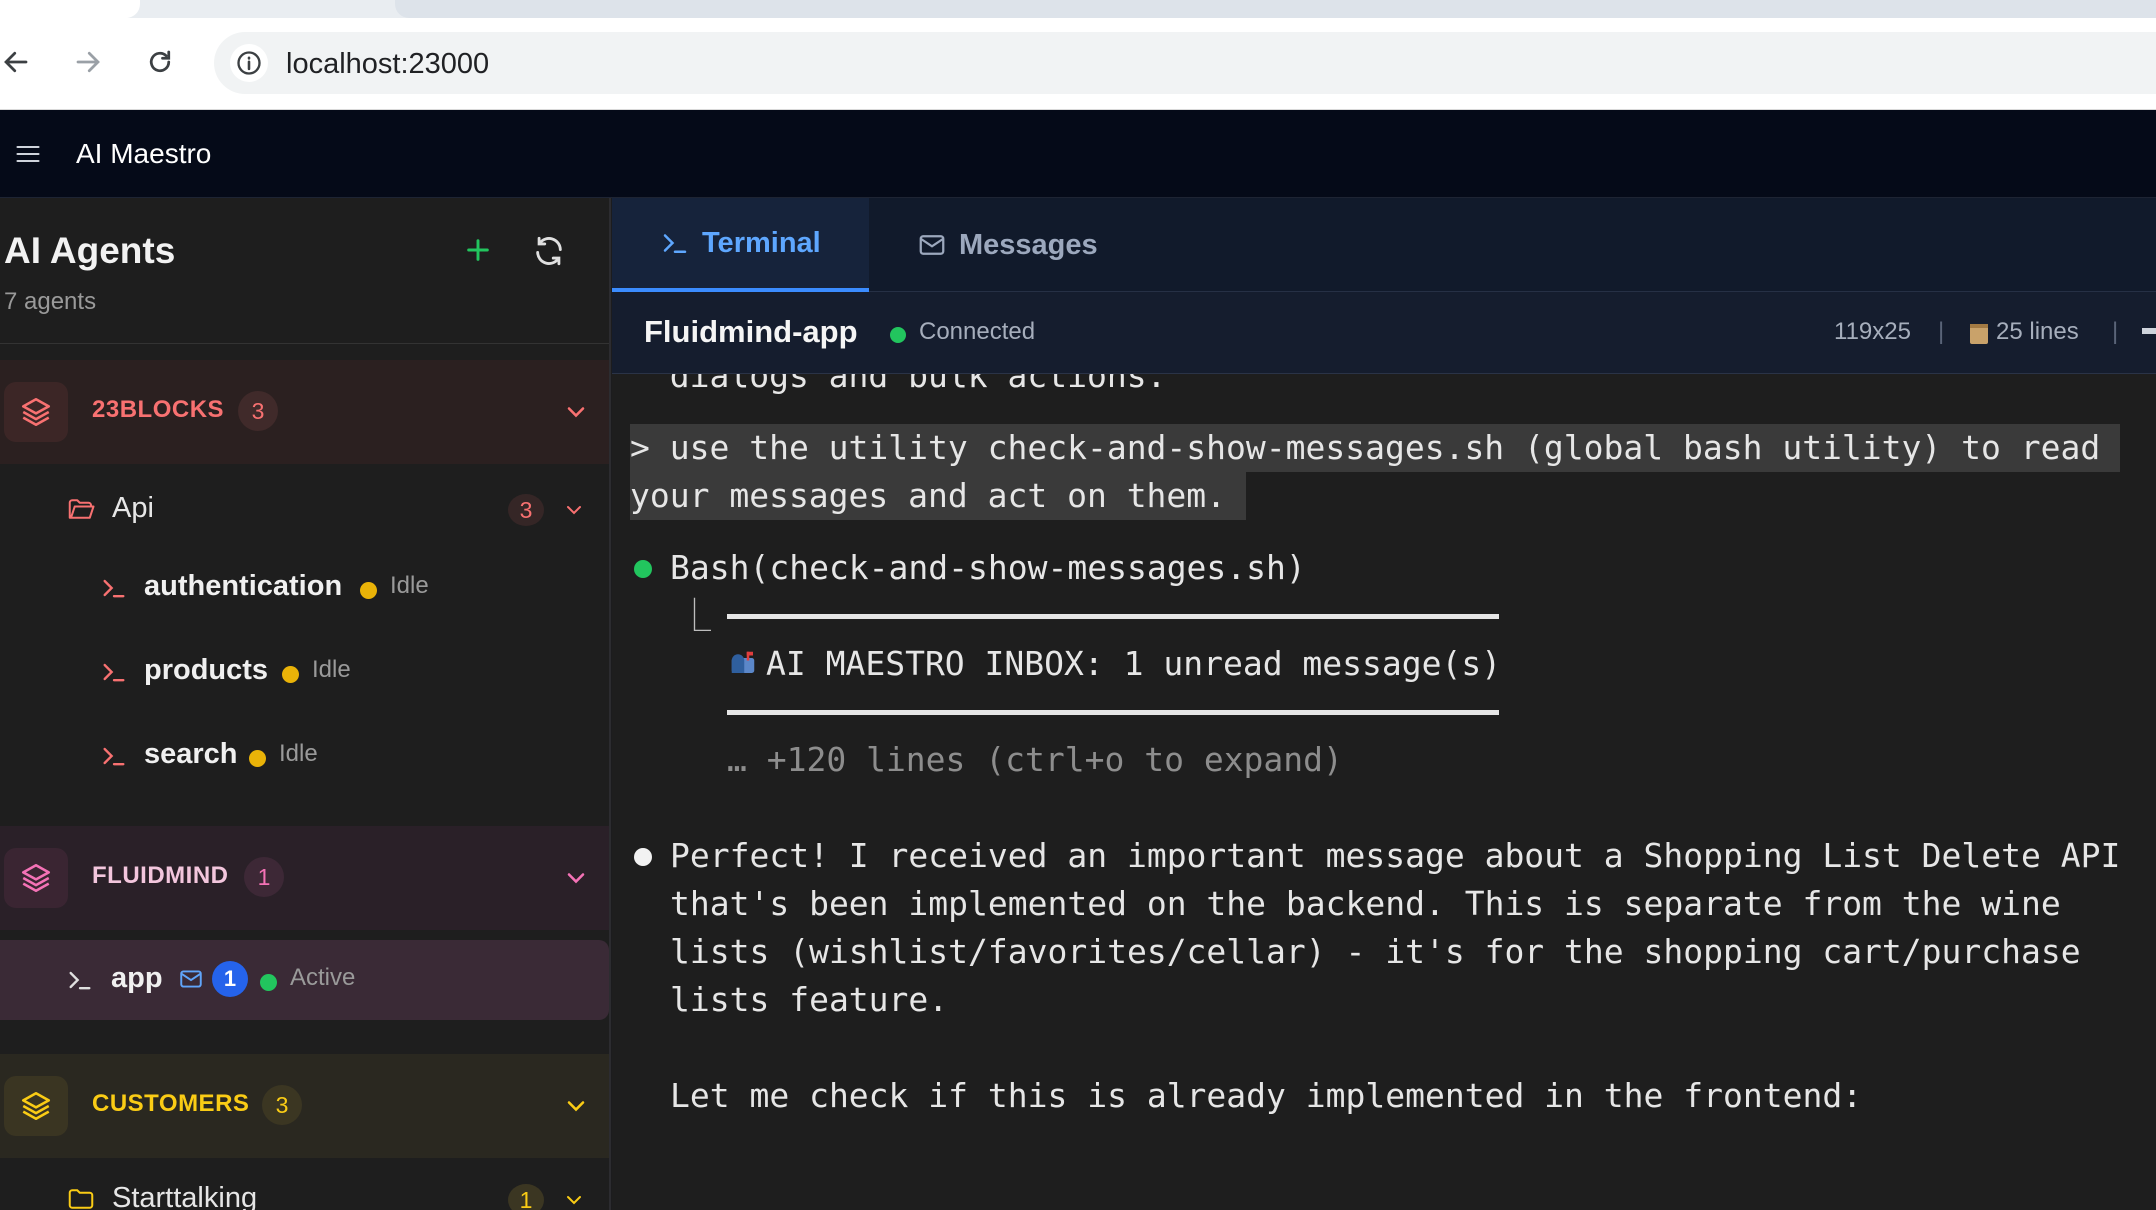  Describe the element at coordinates (160, 62) in the screenshot. I see `reload-button` at that location.